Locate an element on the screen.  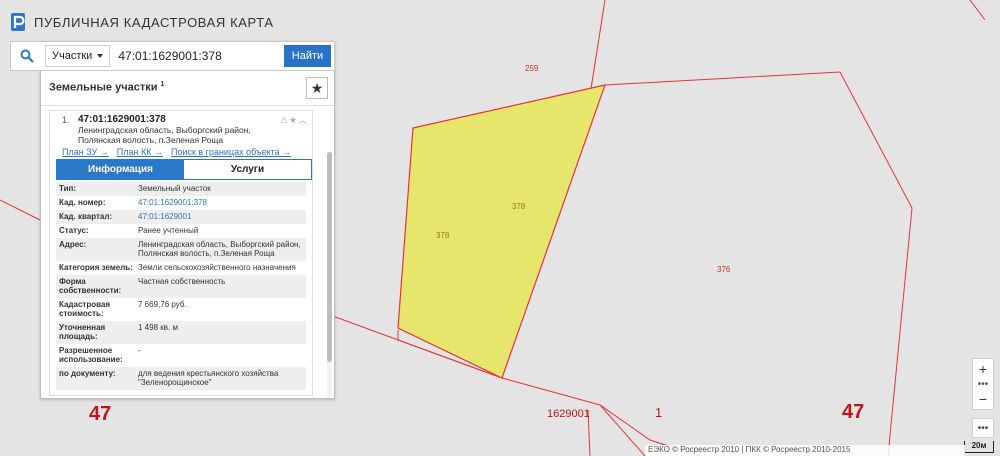
zoom-in-button: + is located at coordinates (983, 369).